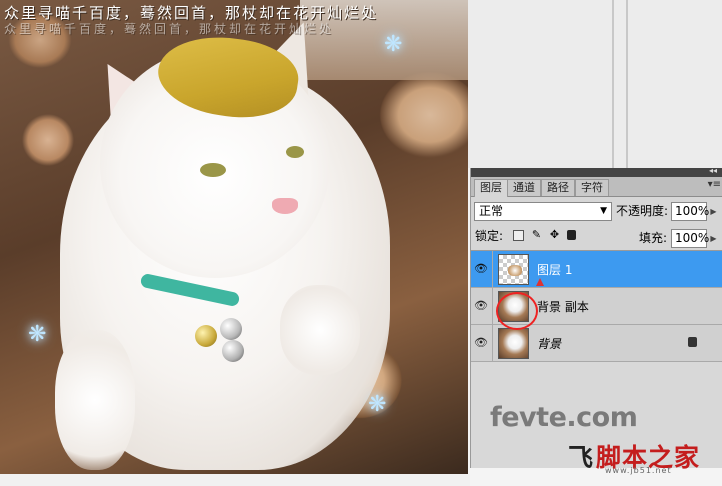 The height and width of the screenshot is (486, 722). Describe the element at coordinates (320, 330) in the screenshot. I see `cat-paw-right` at that location.